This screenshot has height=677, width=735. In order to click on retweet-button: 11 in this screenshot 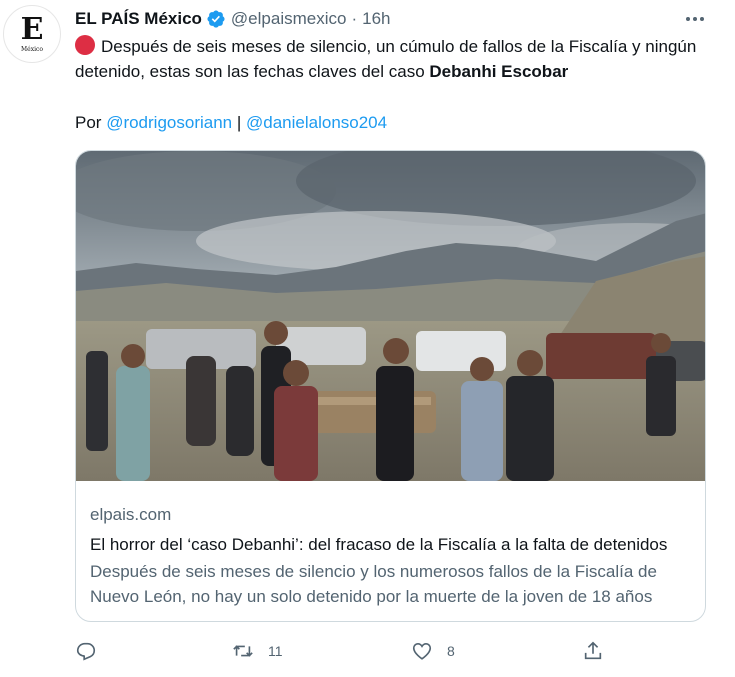, I will do `click(257, 651)`.